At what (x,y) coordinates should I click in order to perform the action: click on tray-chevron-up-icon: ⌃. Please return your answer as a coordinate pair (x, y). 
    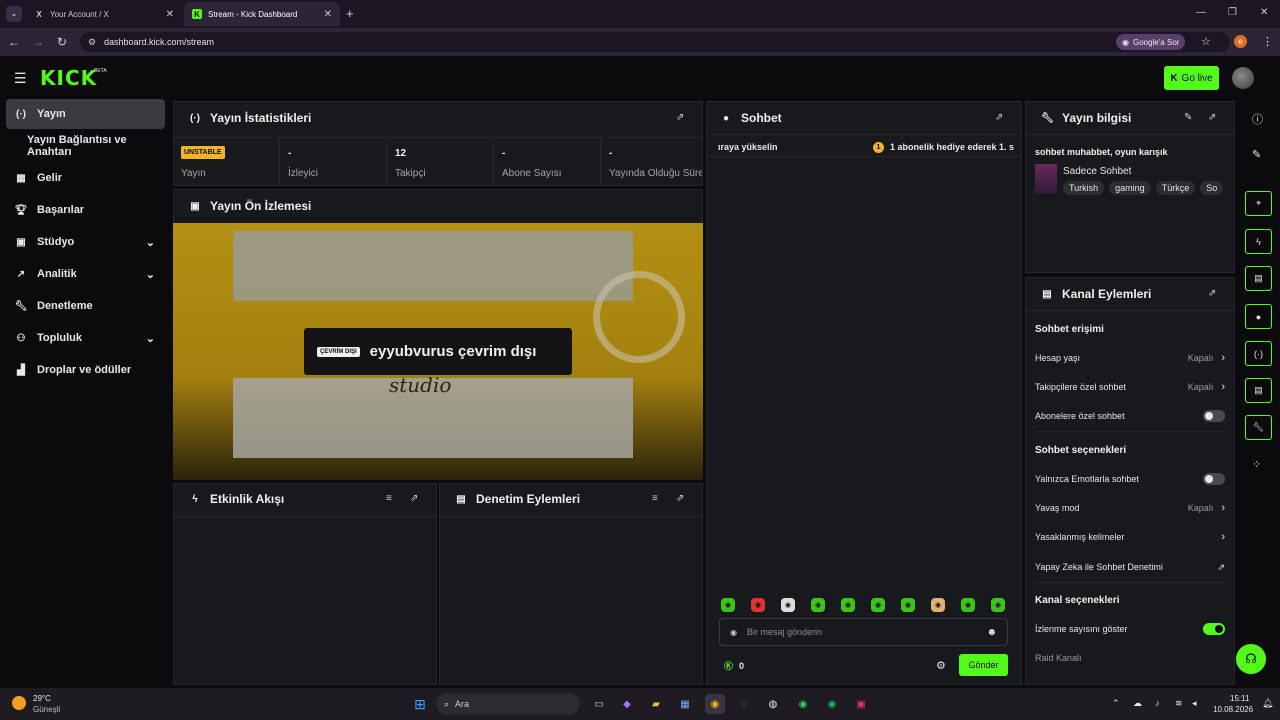
    Looking at the image, I should click on (1116, 703).